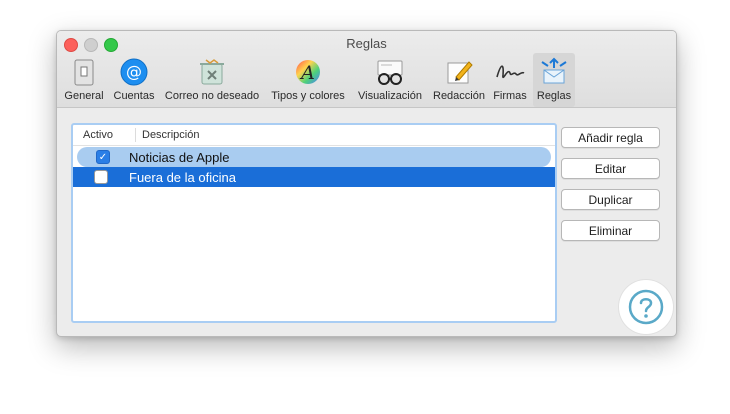 This screenshot has width=730, height=414. I want to click on rule-active-checkbox: ✓, so click(103, 157).